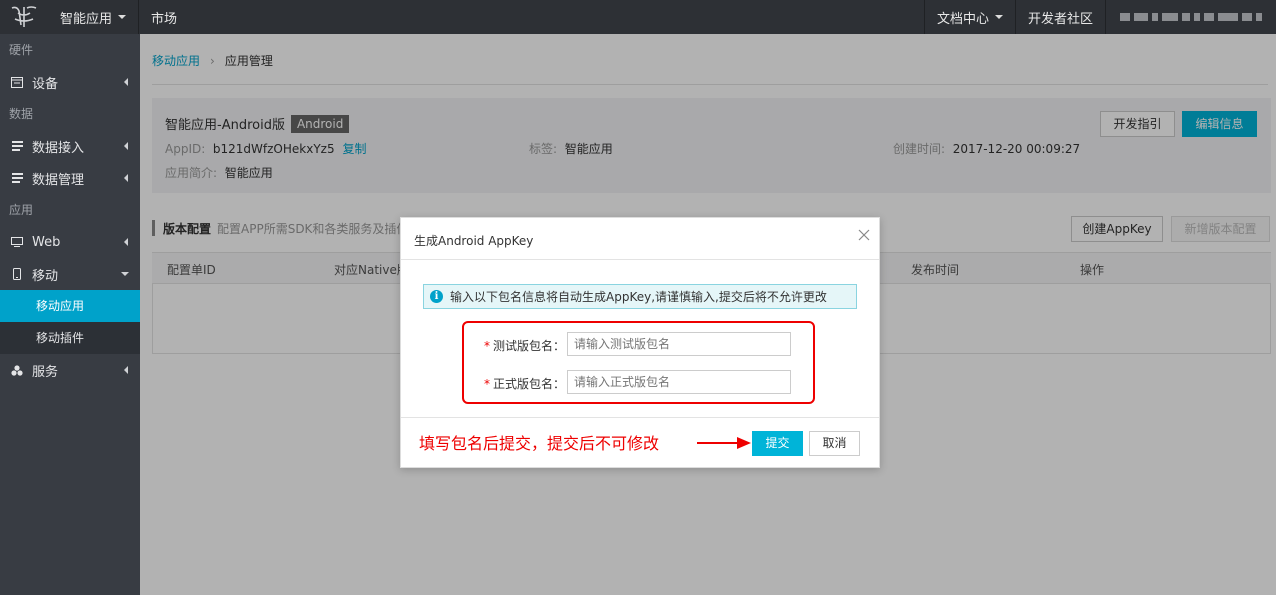  I want to click on prod-package-label: * 正式版包名：, so click(524, 383).